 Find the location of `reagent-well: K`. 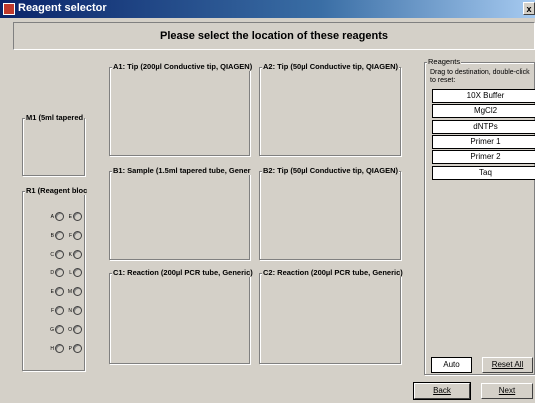

reagent-well: K is located at coordinates (75, 254).